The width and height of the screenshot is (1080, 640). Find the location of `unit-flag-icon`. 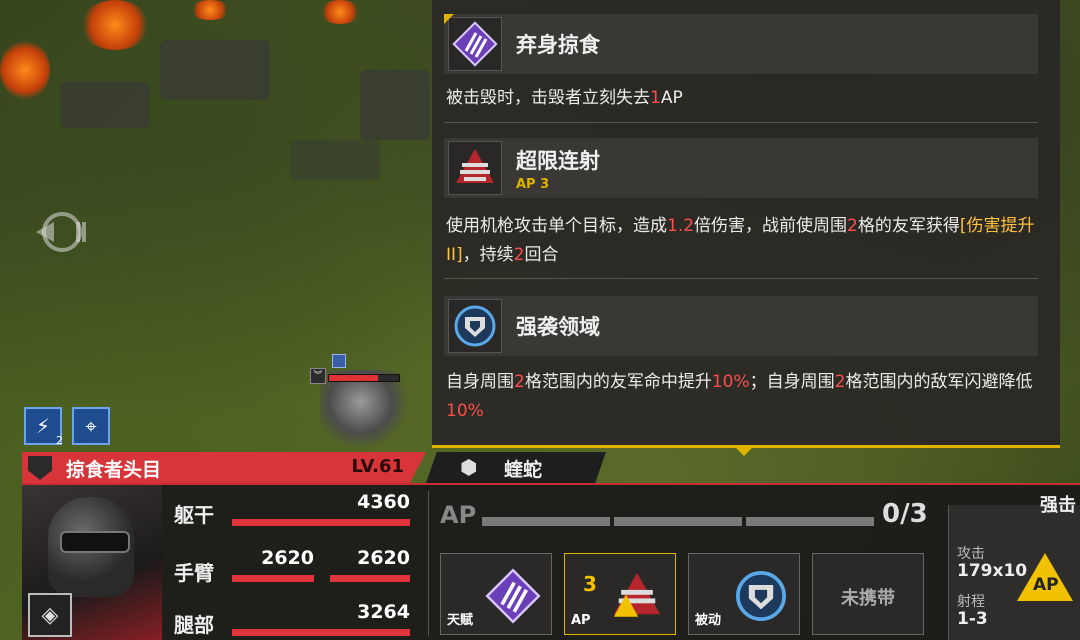

unit-flag-icon is located at coordinates (339, 361).